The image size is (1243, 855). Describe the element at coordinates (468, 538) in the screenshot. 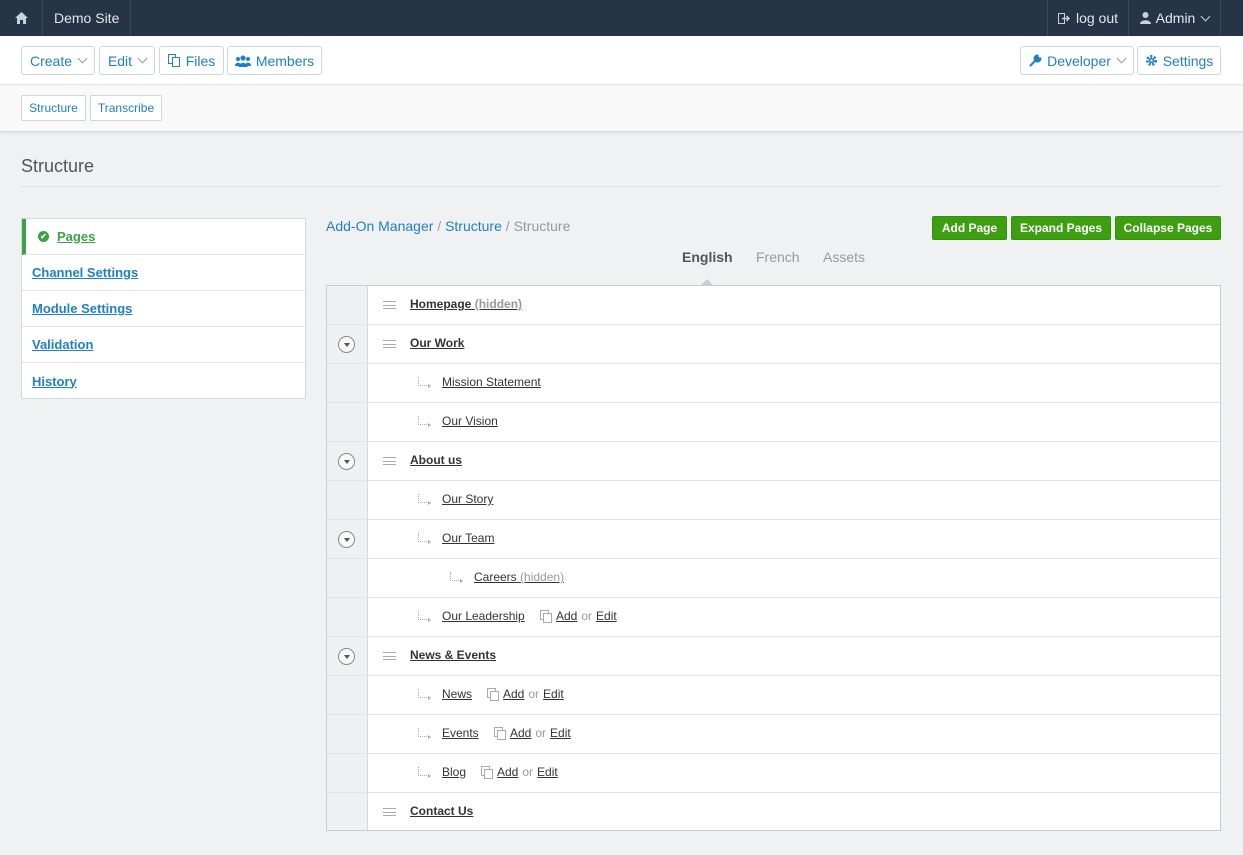

I see `page-link: Our Team` at that location.